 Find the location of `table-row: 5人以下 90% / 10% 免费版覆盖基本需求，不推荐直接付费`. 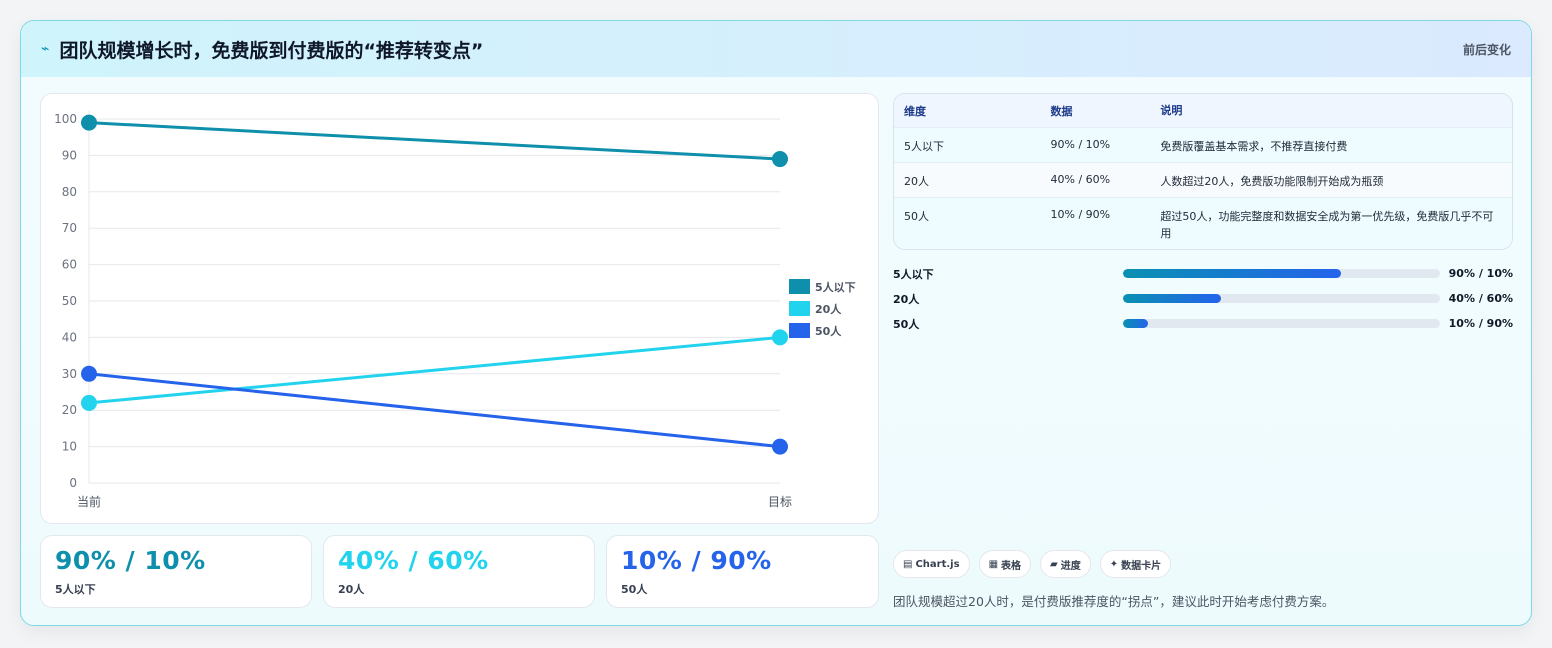

table-row: 5人以下 90% / 10% 免费版覆盖基本需求，不推荐直接付费 is located at coordinates (1203, 144).